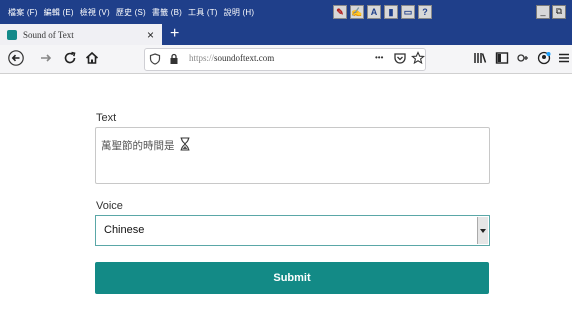  What do you see at coordinates (382, 12) in the screenshot?
I see `system-tray: ✎ ✍ A ▮ ▭ ?` at bounding box center [382, 12].